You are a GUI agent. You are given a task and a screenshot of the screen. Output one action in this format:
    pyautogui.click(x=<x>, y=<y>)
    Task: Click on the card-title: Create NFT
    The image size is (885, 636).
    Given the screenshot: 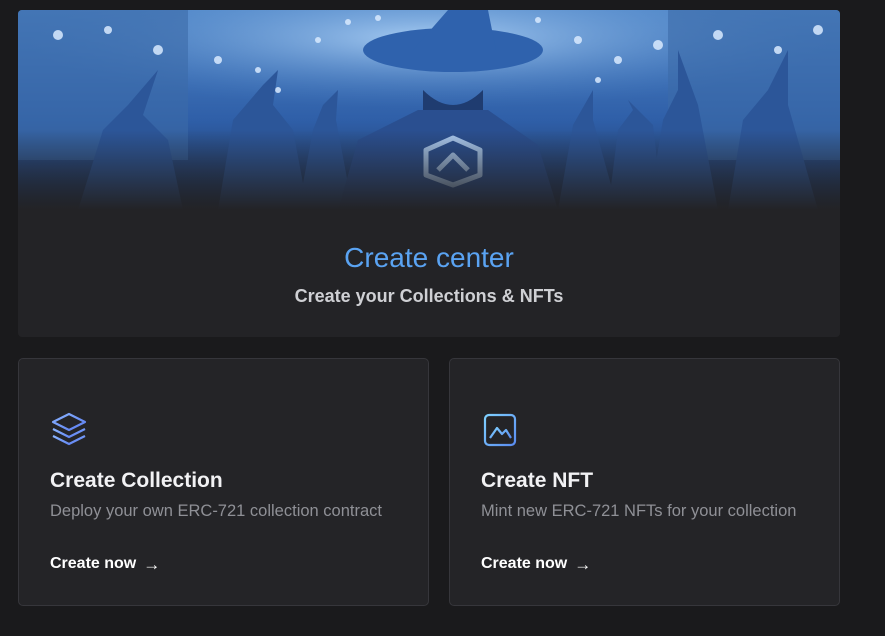 What is the action you would take?
    pyautogui.click(x=537, y=480)
    